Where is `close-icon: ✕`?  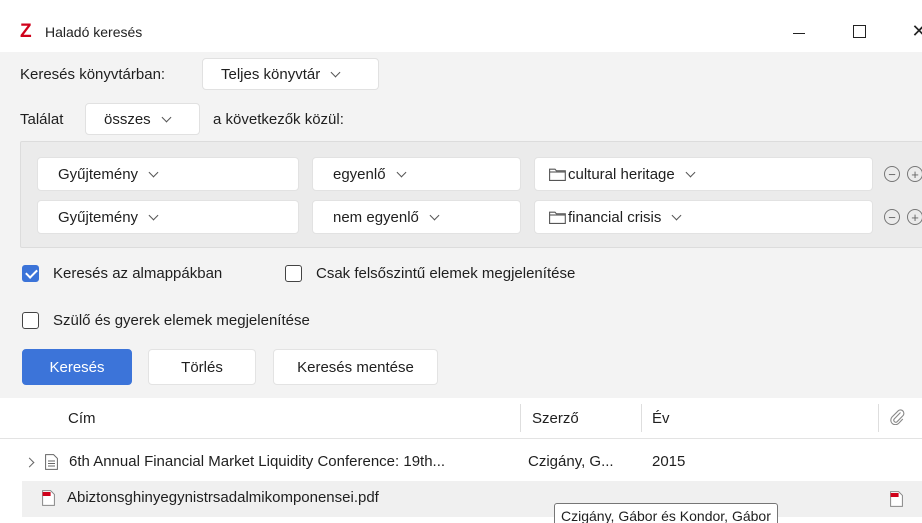 close-icon: ✕ is located at coordinates (916, 30).